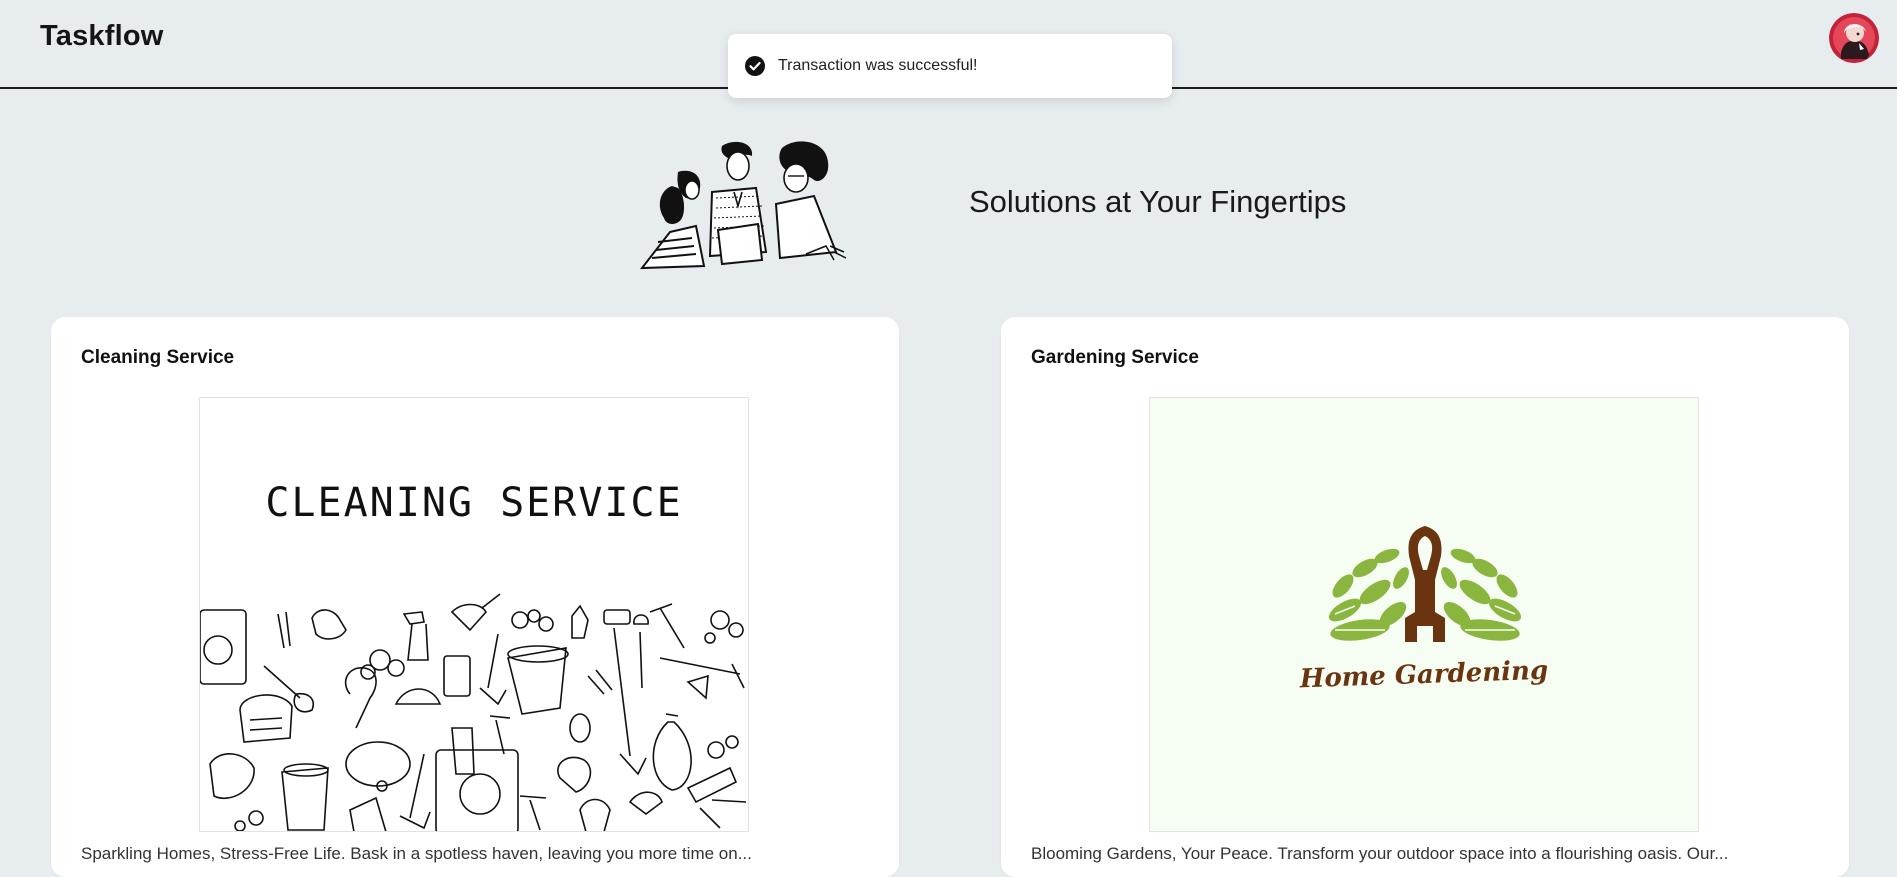  Describe the element at coordinates (878, 65) in the screenshot. I see `toast-message: Transaction was successful!` at that location.